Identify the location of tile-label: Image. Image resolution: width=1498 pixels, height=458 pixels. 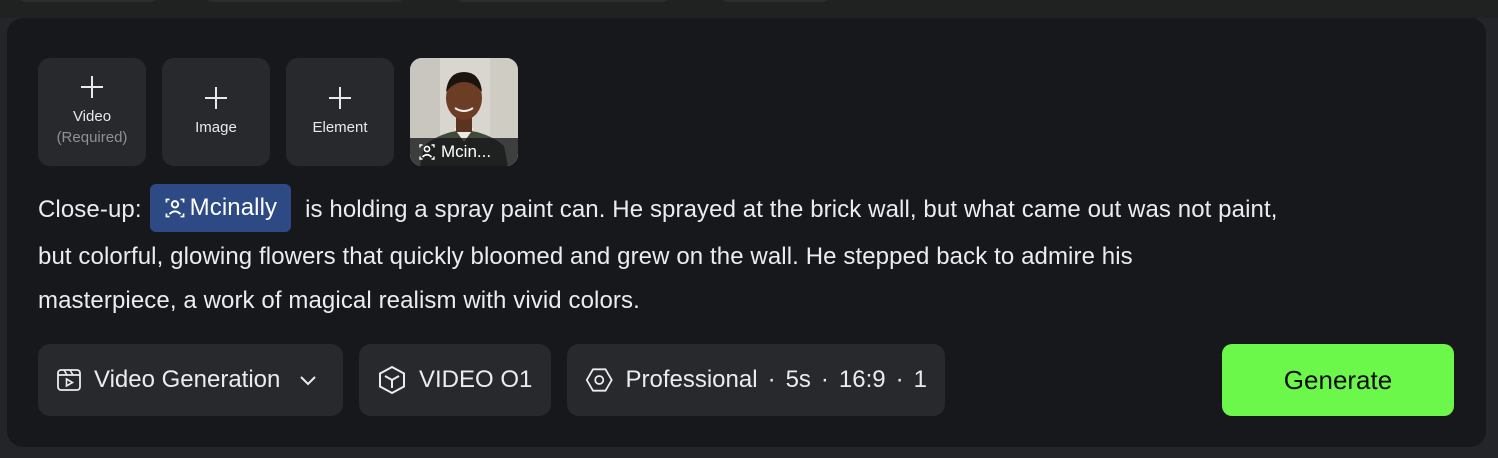
(216, 127).